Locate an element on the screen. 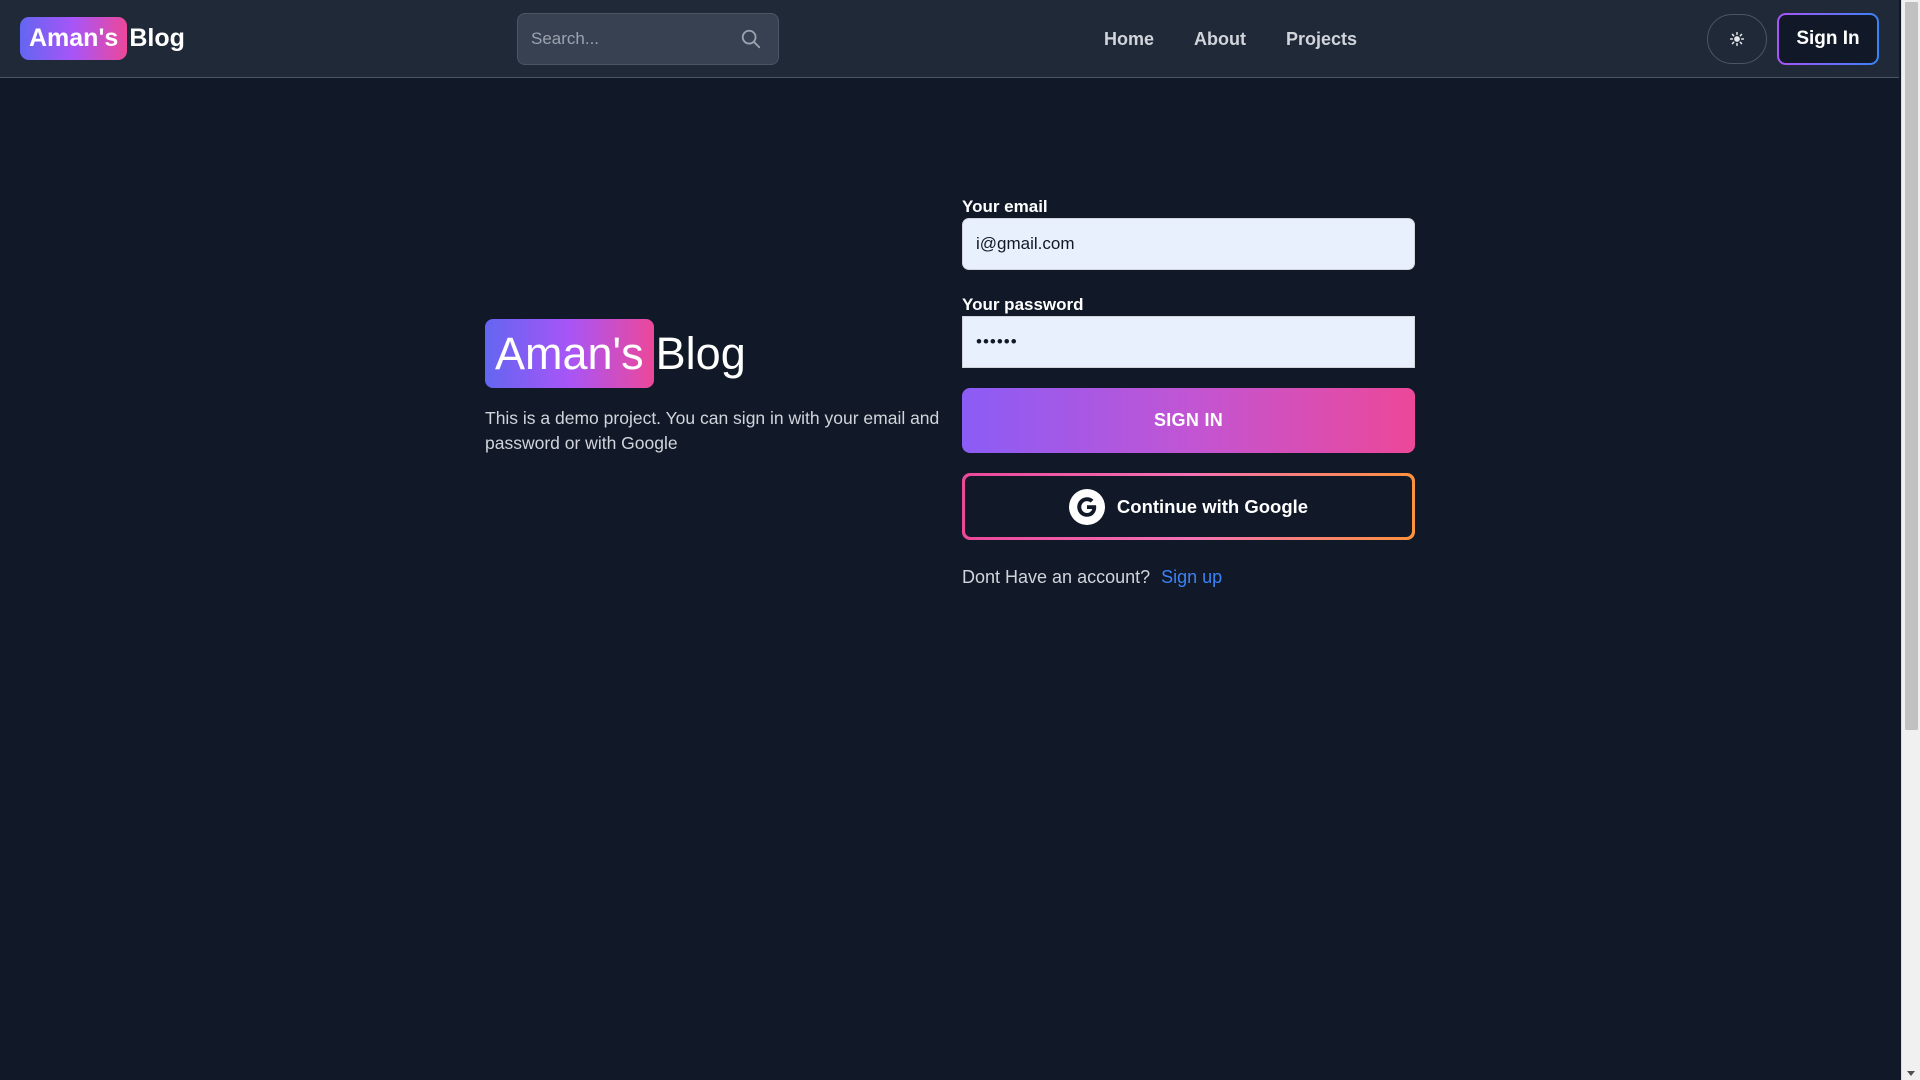  hero-brand-text: Blog is located at coordinates (700, 353).